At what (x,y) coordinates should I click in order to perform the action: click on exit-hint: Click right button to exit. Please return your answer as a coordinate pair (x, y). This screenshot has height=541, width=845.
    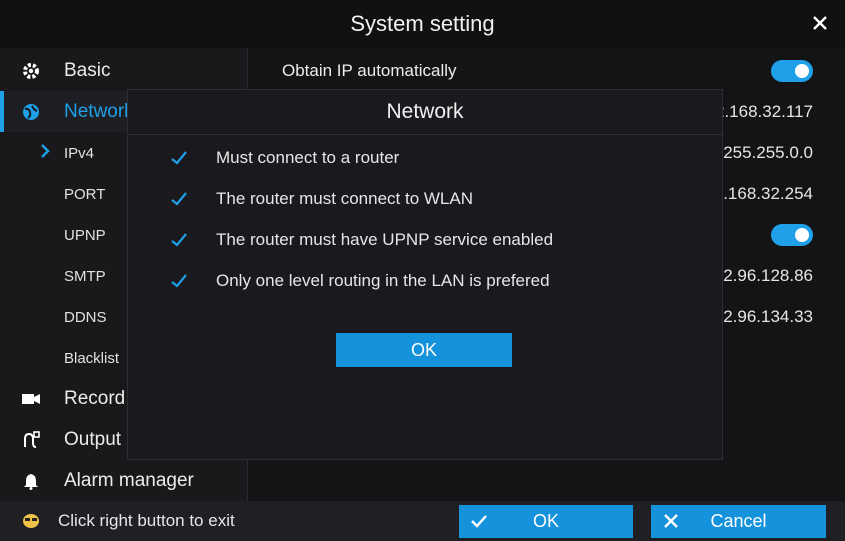
    Looking at the image, I should click on (127, 521).